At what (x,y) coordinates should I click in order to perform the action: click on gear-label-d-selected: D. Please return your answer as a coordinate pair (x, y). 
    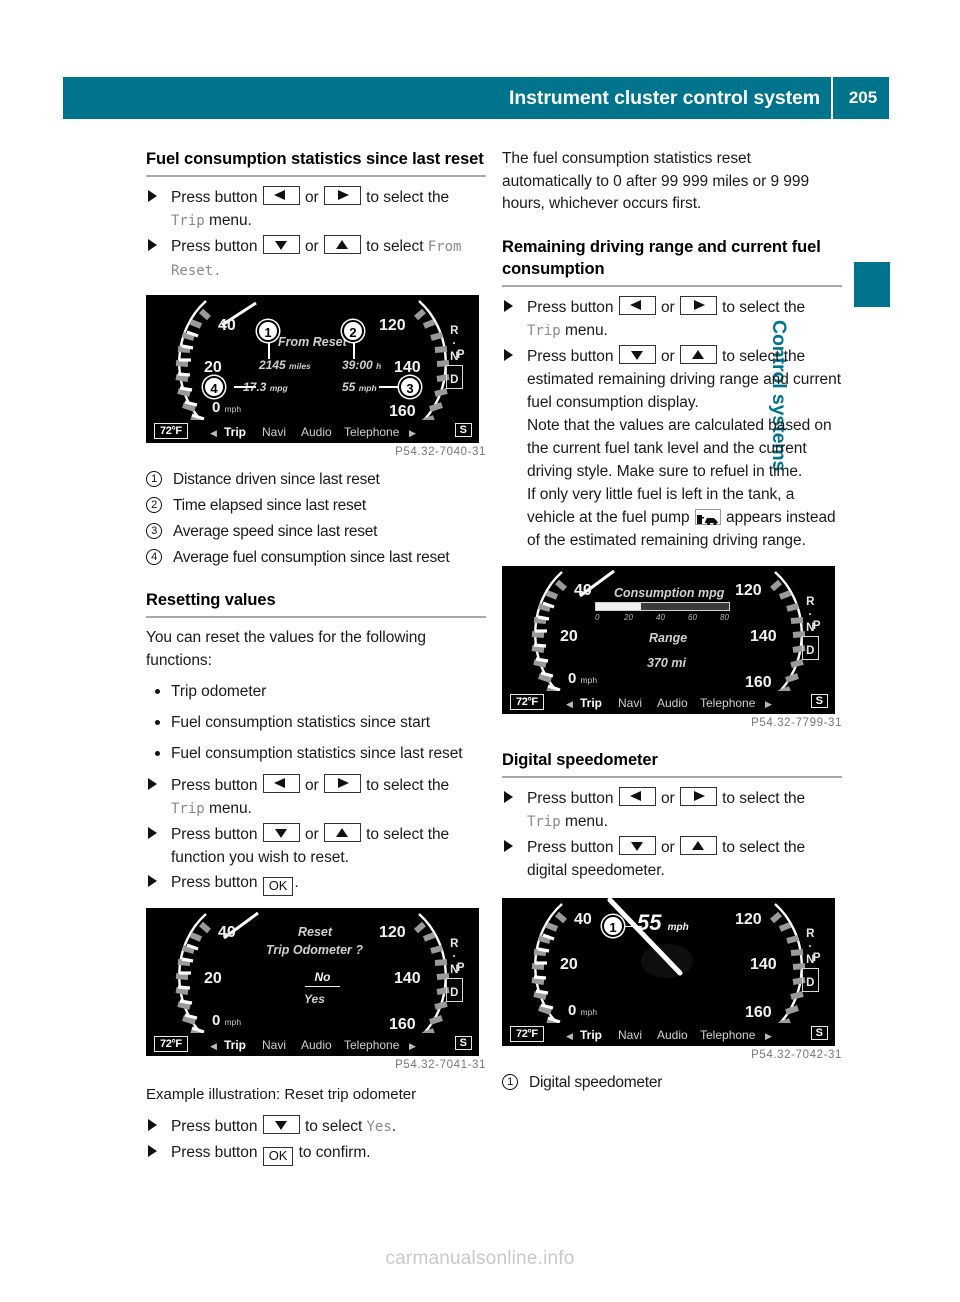
    Looking at the image, I should click on (454, 377).